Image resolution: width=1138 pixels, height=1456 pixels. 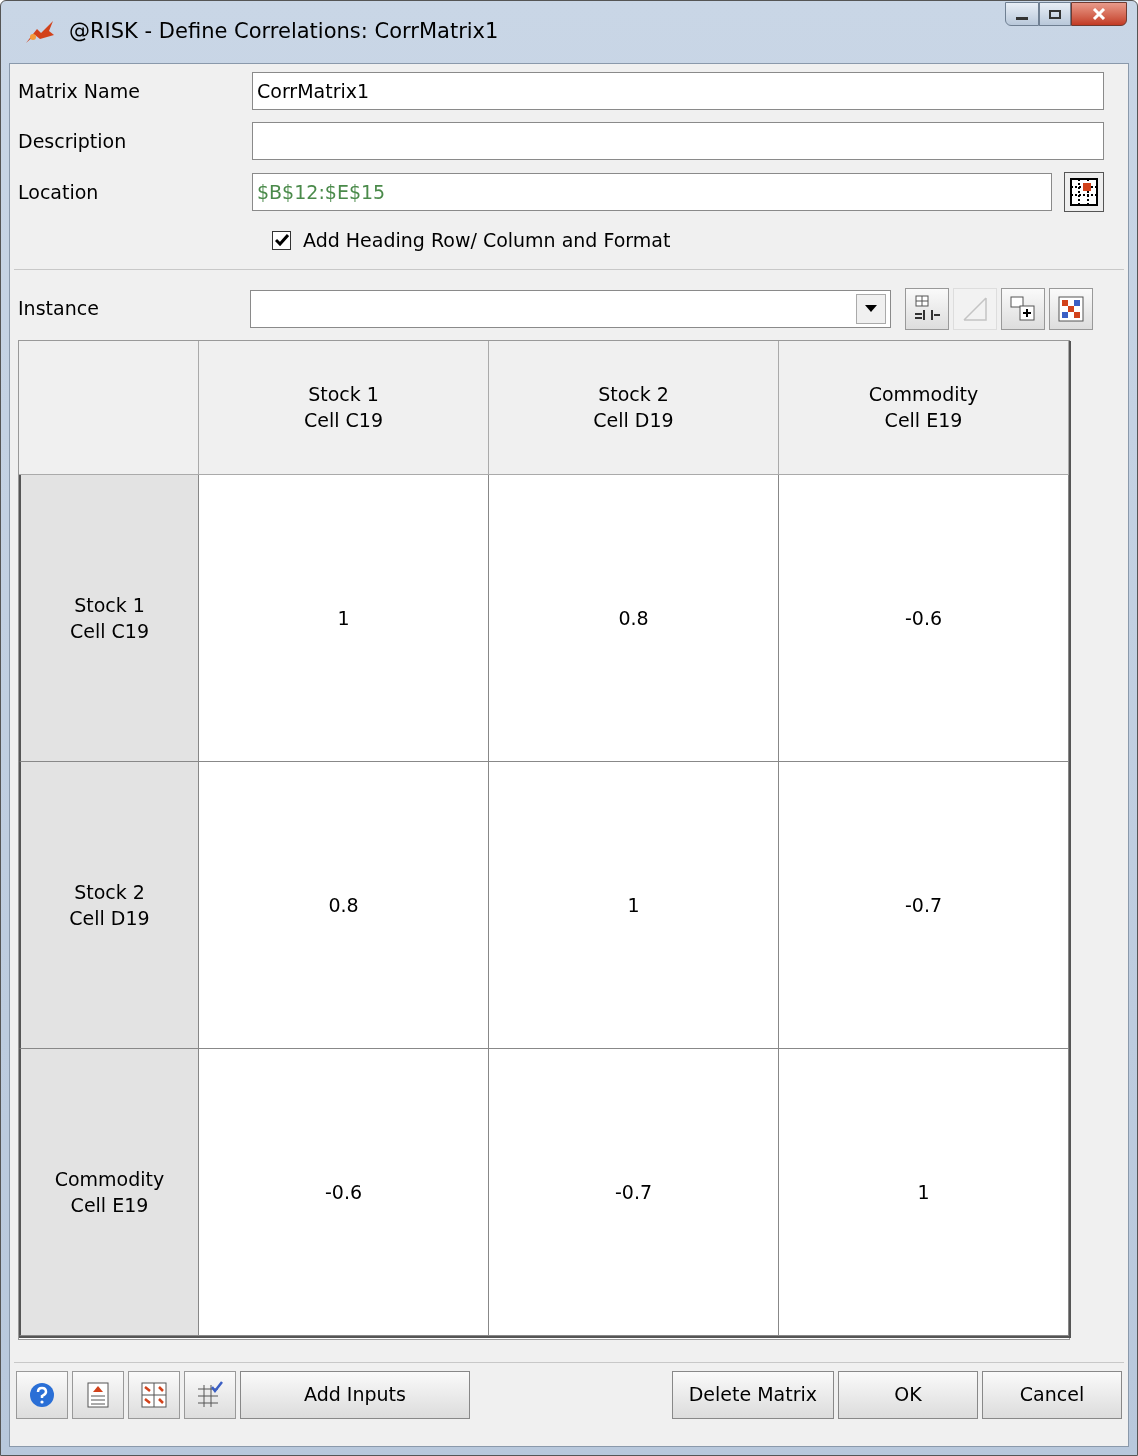 What do you see at coordinates (98, 1394) in the screenshot?
I see `document-icon` at bounding box center [98, 1394].